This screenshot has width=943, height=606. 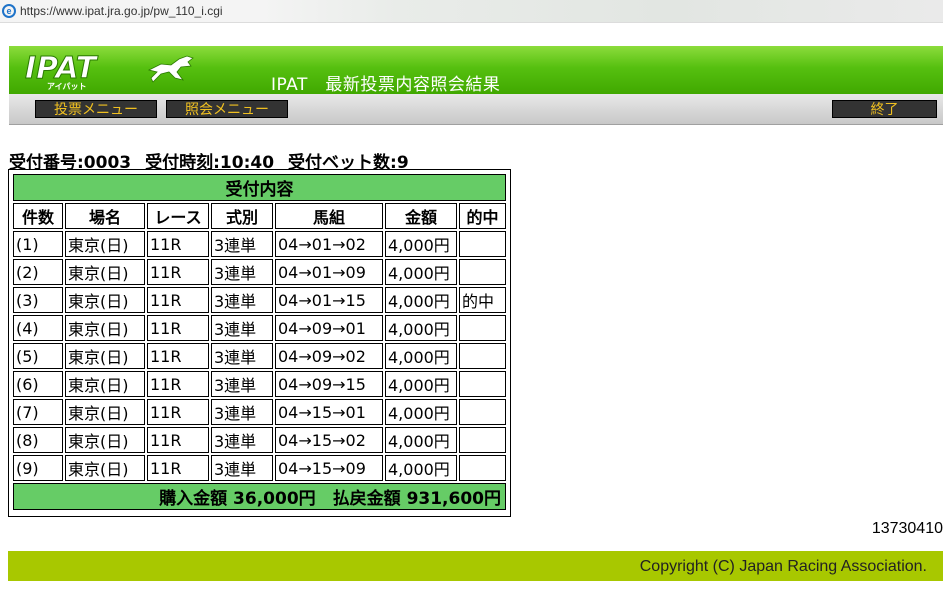 I want to click on table-row: (5) 東京(日) 11R 3連単 04→09→02 4,000円, so click(x=259, y=356).